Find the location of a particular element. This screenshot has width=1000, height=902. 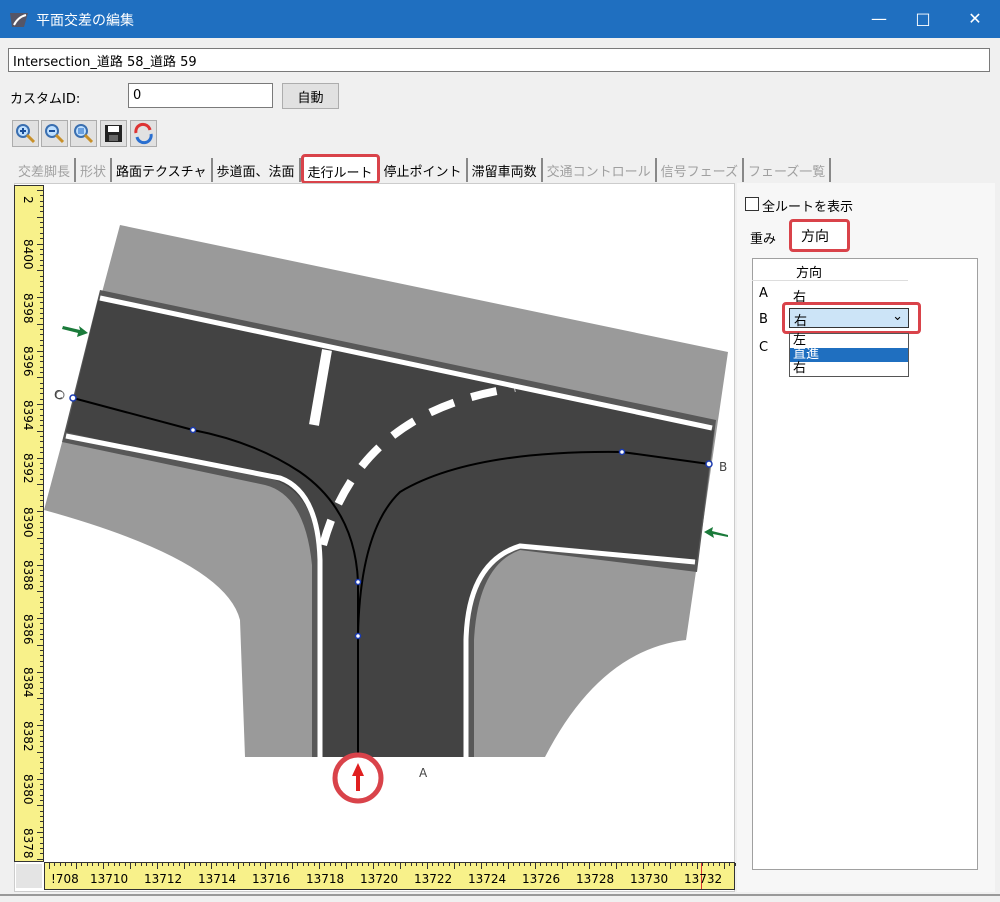

v-ruler-label: 8386 is located at coordinates (28, 629).